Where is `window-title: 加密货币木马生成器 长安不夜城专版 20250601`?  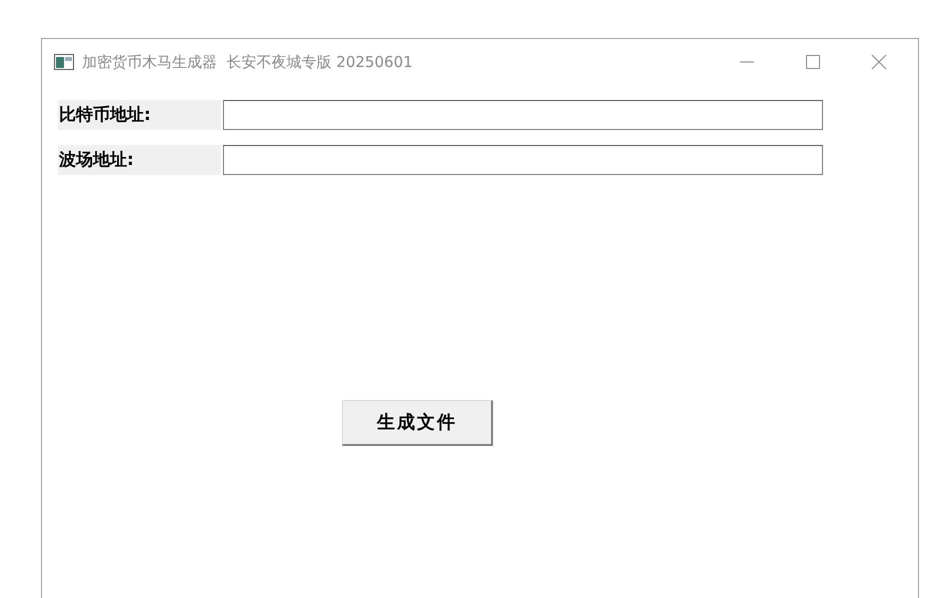 window-title: 加密货币木马生成器 长安不夜城专版 20250601 is located at coordinates (247, 62).